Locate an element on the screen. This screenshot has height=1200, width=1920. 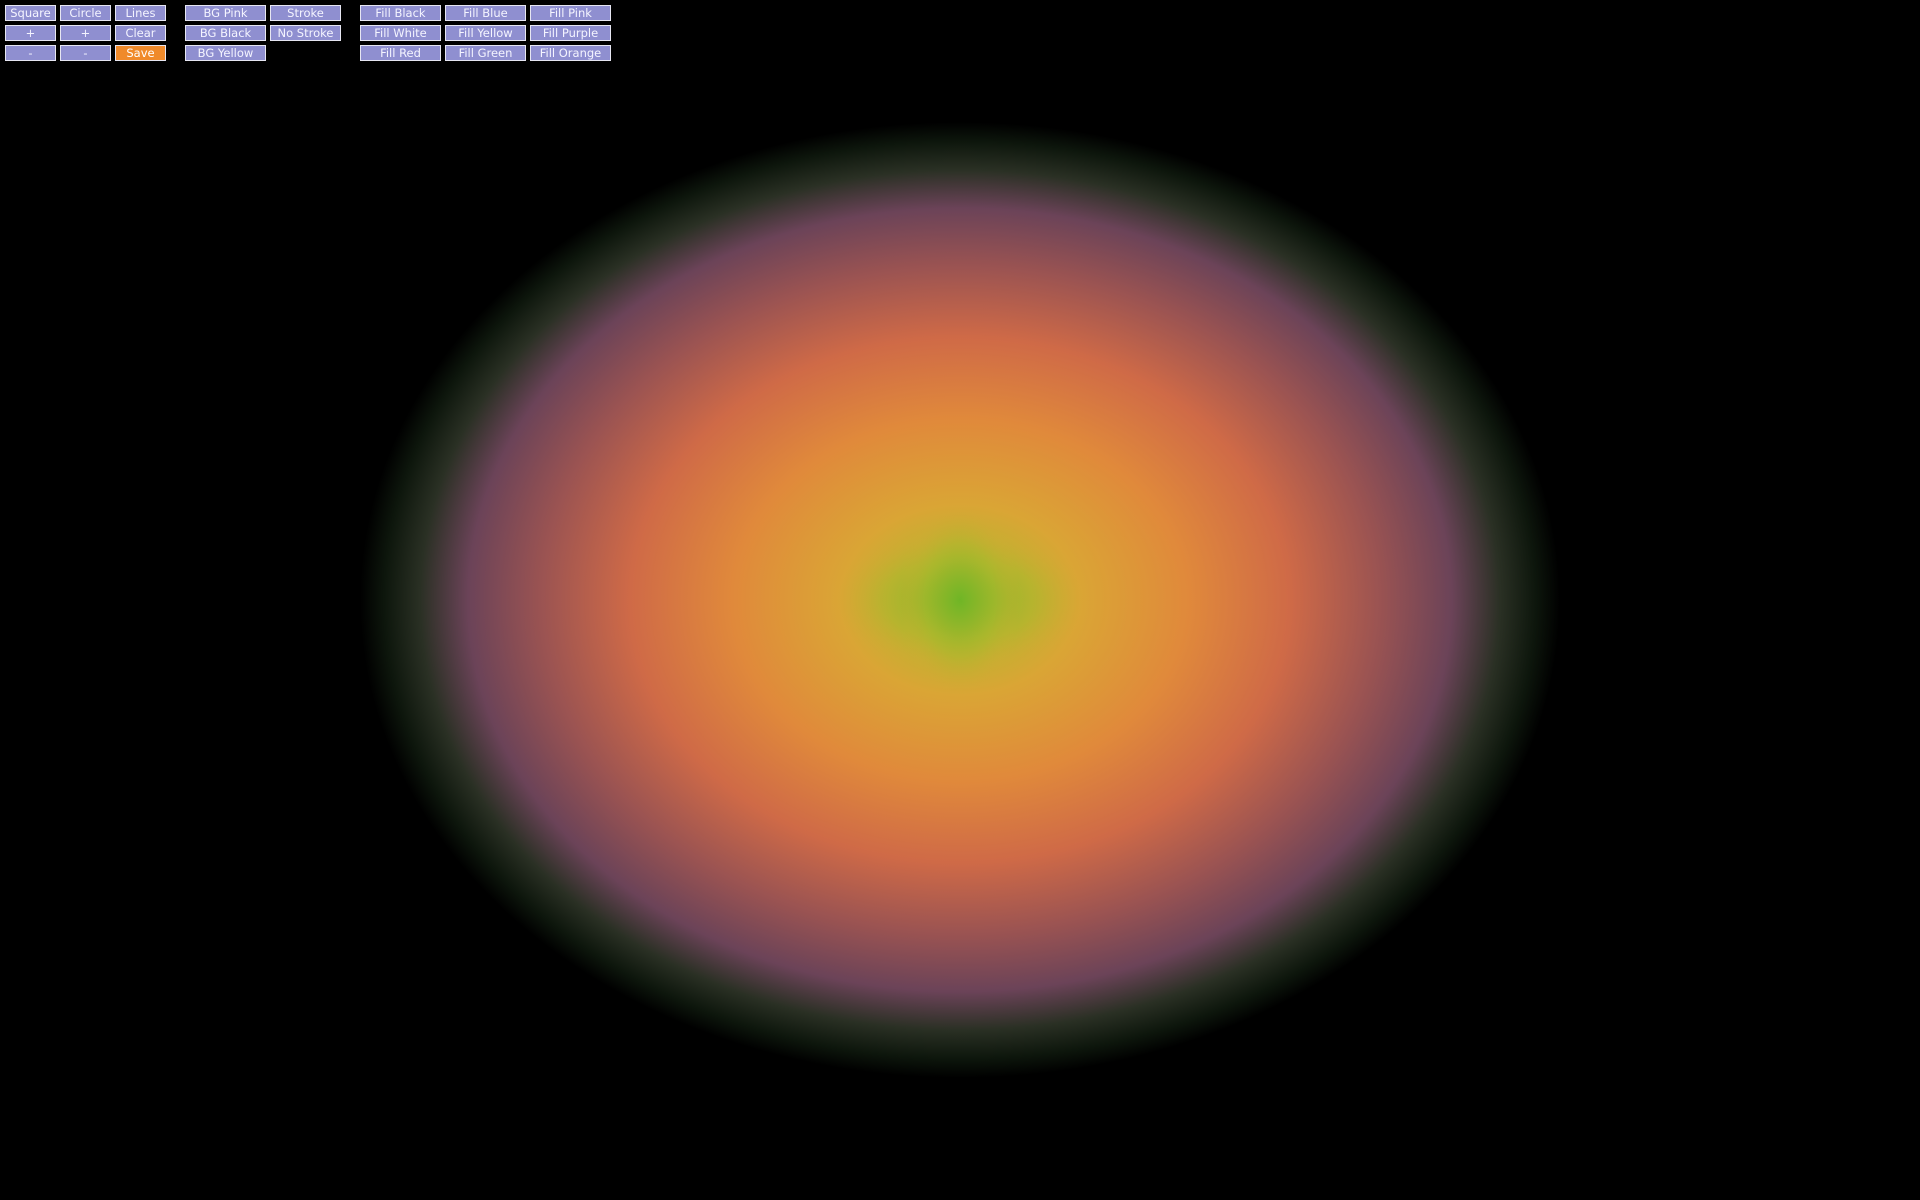
stroke-button: Stroke is located at coordinates (305, 13).